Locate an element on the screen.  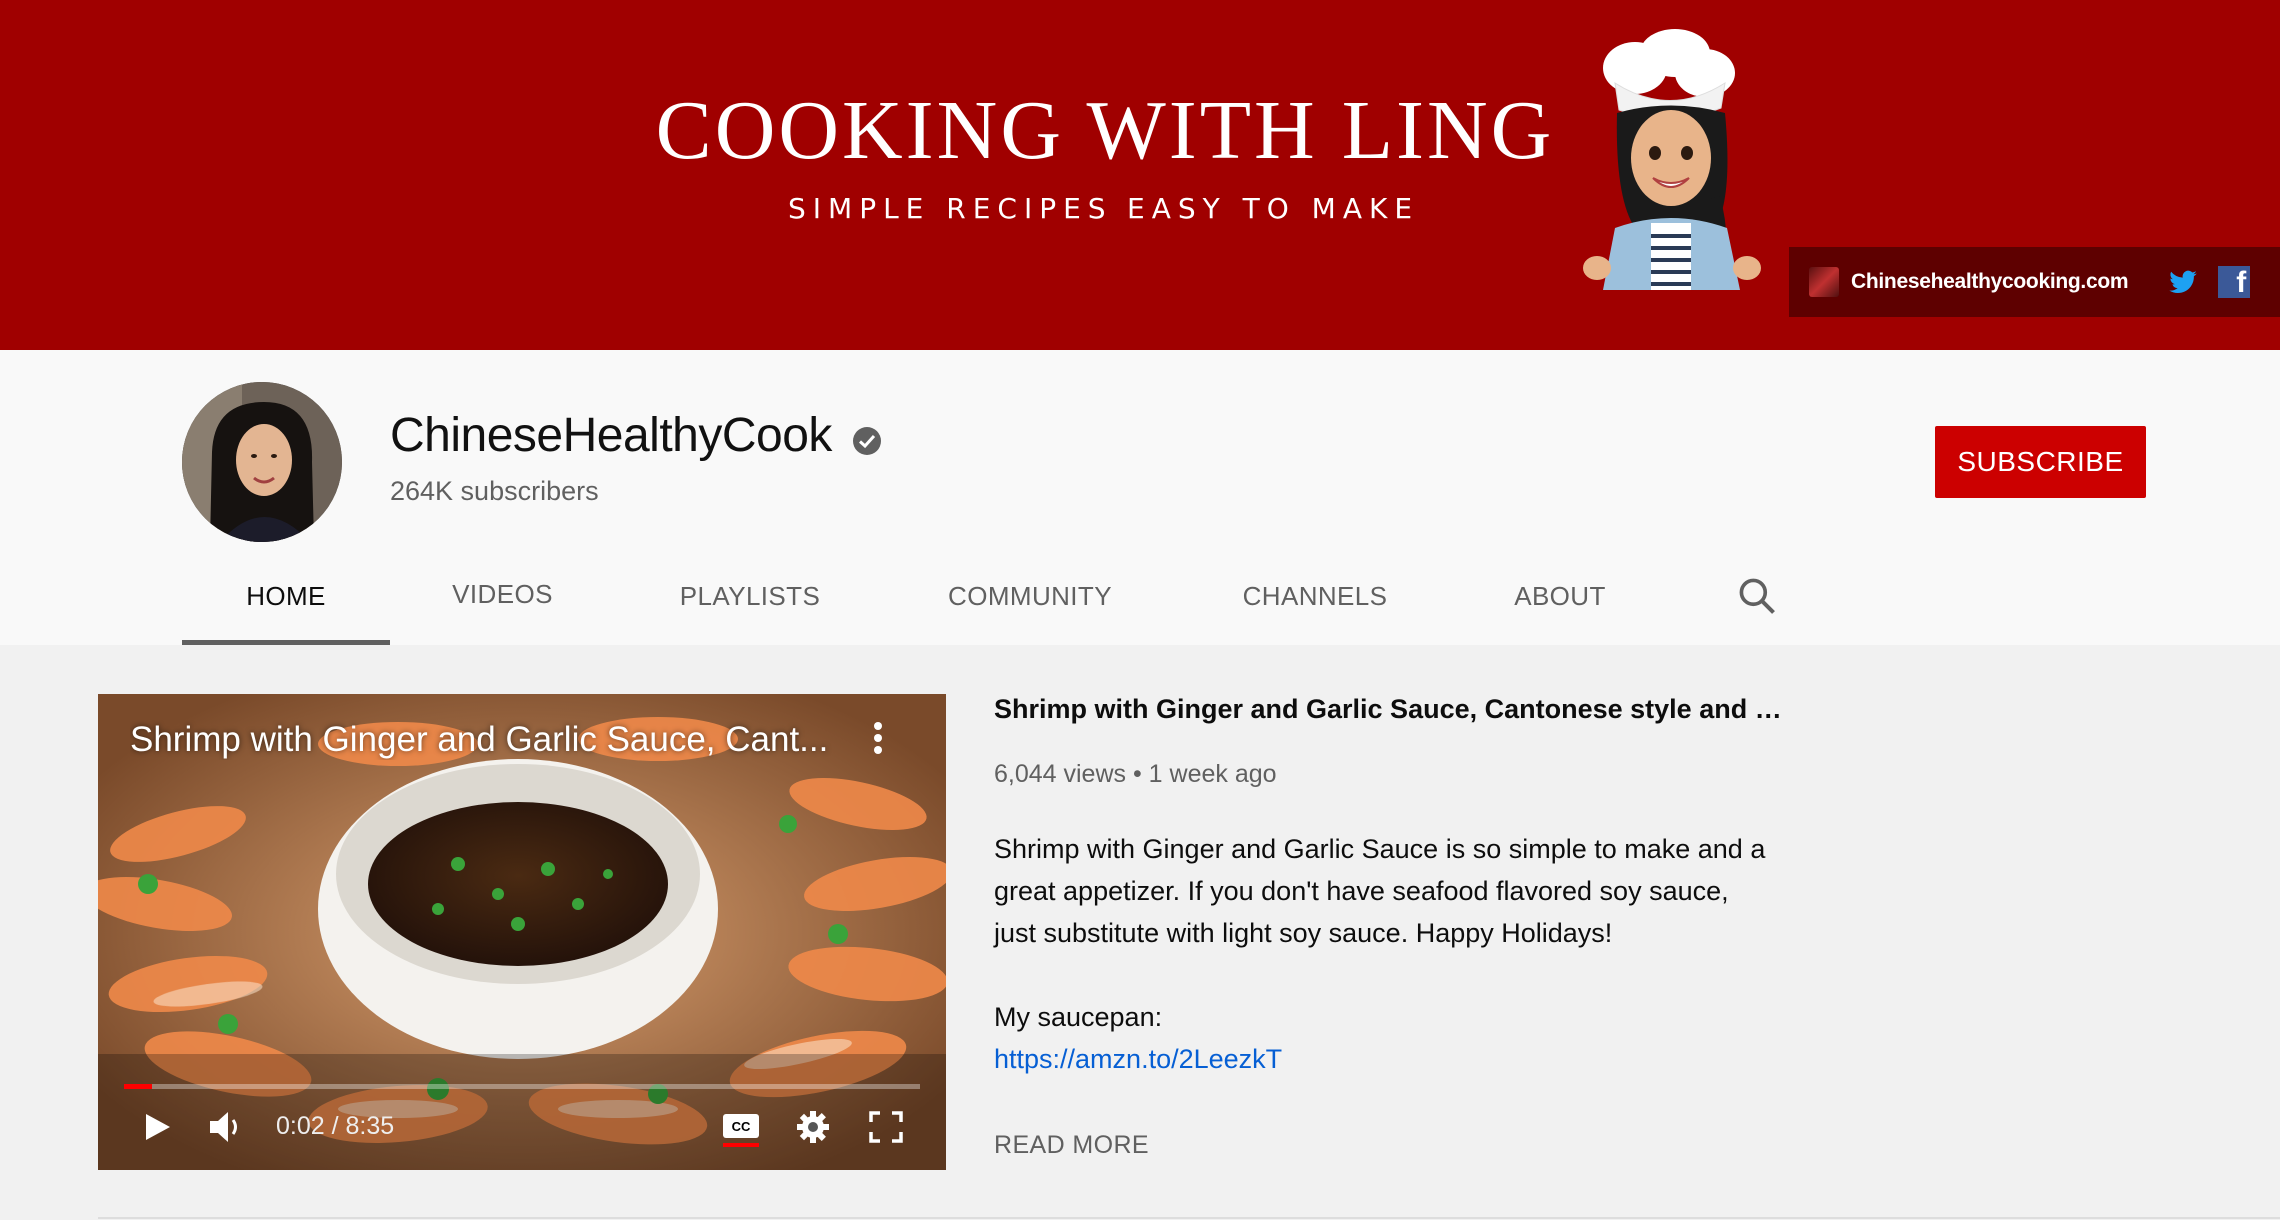
progress-bar is located at coordinates (522, 1086).